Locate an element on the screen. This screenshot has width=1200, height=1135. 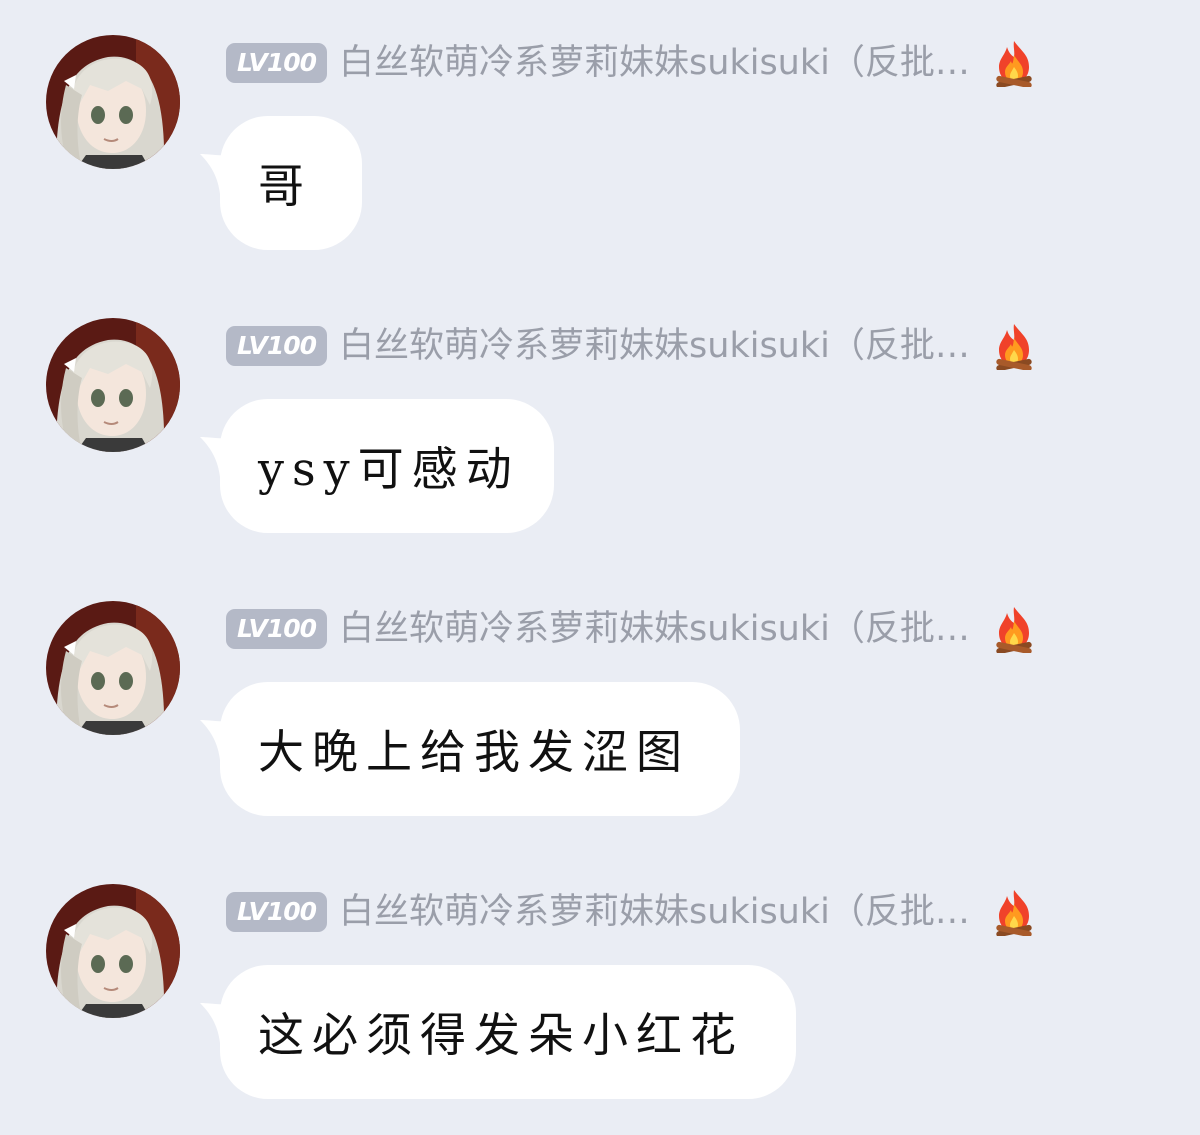
message-text: 大晚上给我发涩图 is located at coordinates (474, 752).